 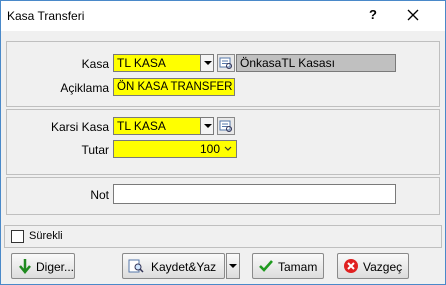 What do you see at coordinates (316, 63) in the screenshot?
I see `kasa-description: ÖnkasaTL Kasası` at bounding box center [316, 63].